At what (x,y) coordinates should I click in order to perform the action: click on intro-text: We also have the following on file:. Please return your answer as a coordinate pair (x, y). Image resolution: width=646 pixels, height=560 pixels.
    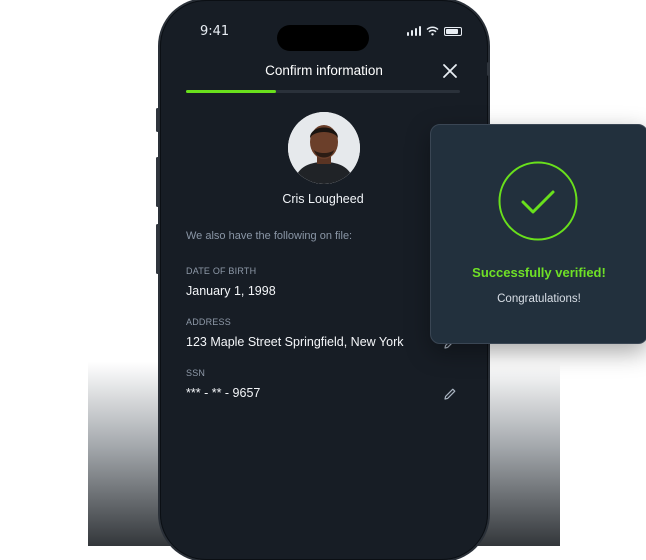
    Looking at the image, I should click on (269, 236).